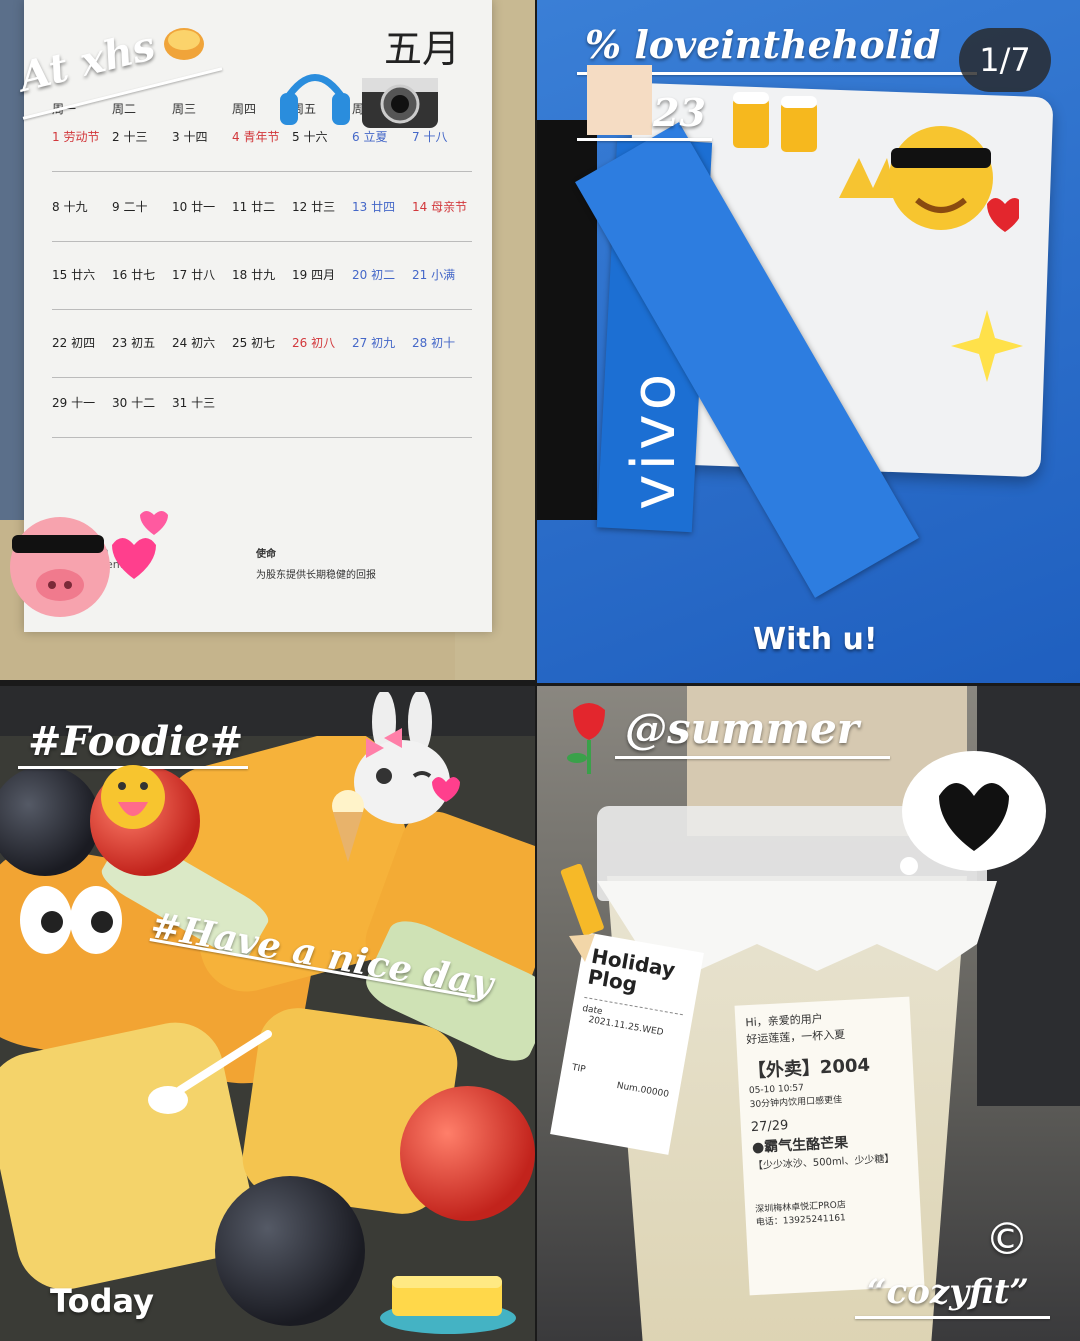 Image resolution: width=1080 pixels, height=1341 pixels. I want to click on calendar-day: 15 廿六, so click(74, 275).